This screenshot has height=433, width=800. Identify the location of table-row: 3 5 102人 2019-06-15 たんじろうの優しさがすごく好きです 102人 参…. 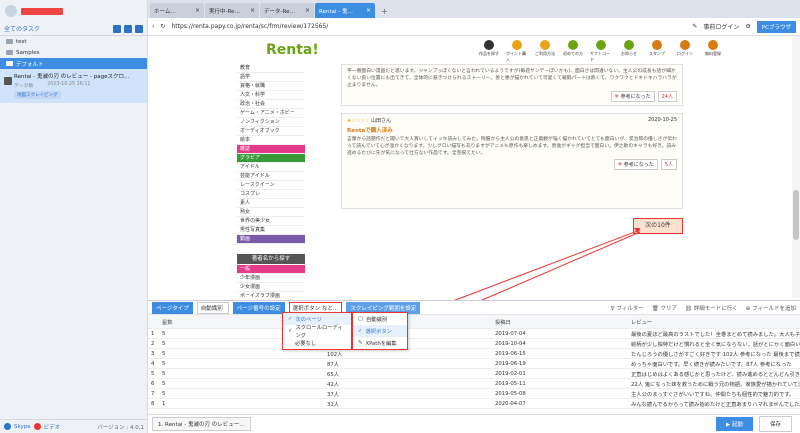
(474, 354).